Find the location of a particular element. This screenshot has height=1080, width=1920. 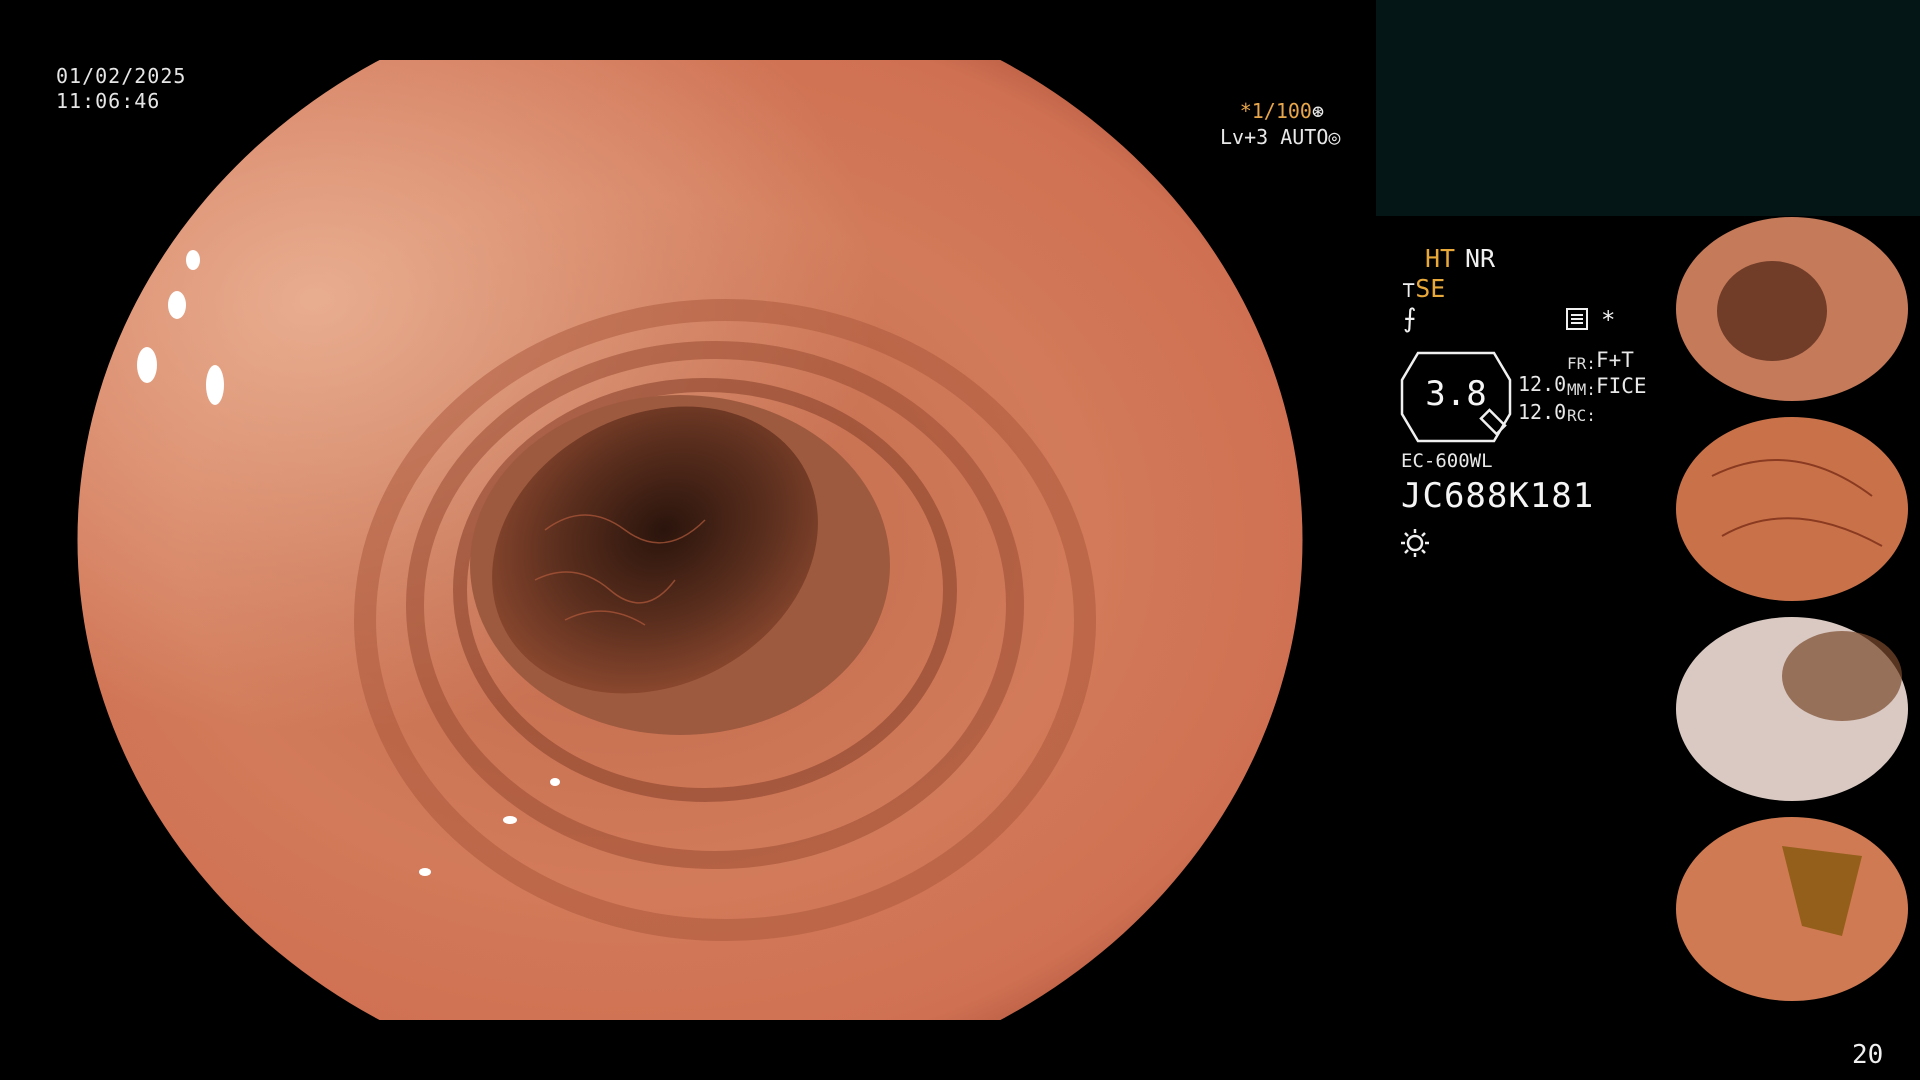

gauge-value: 3.8 is located at coordinates (1456, 394).